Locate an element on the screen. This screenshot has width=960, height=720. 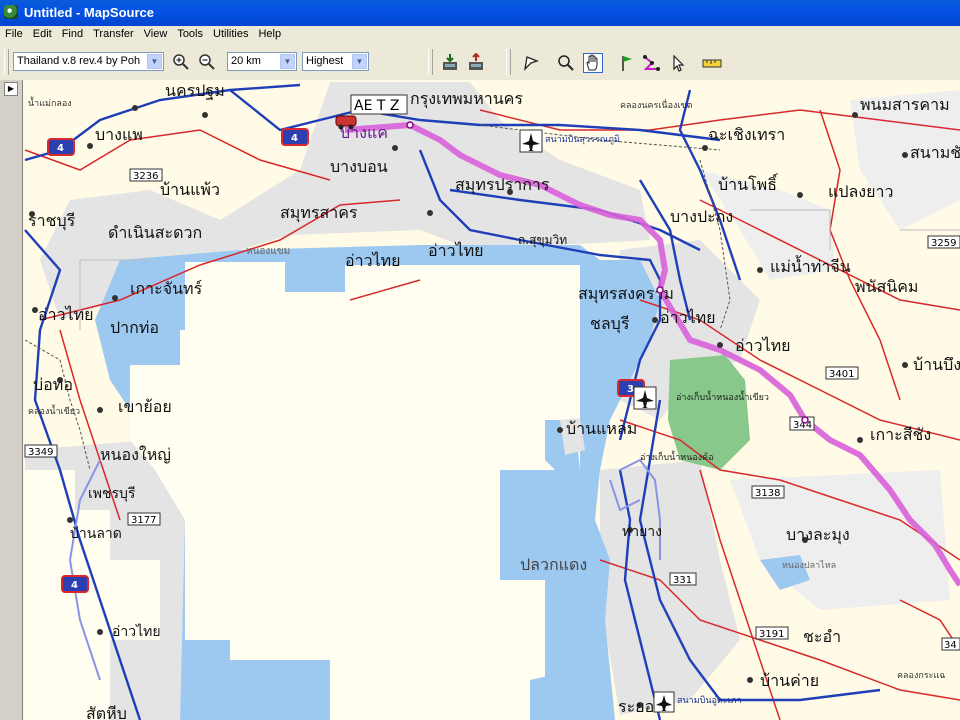
place-label: ชะอำ is located at coordinates (822, 636).